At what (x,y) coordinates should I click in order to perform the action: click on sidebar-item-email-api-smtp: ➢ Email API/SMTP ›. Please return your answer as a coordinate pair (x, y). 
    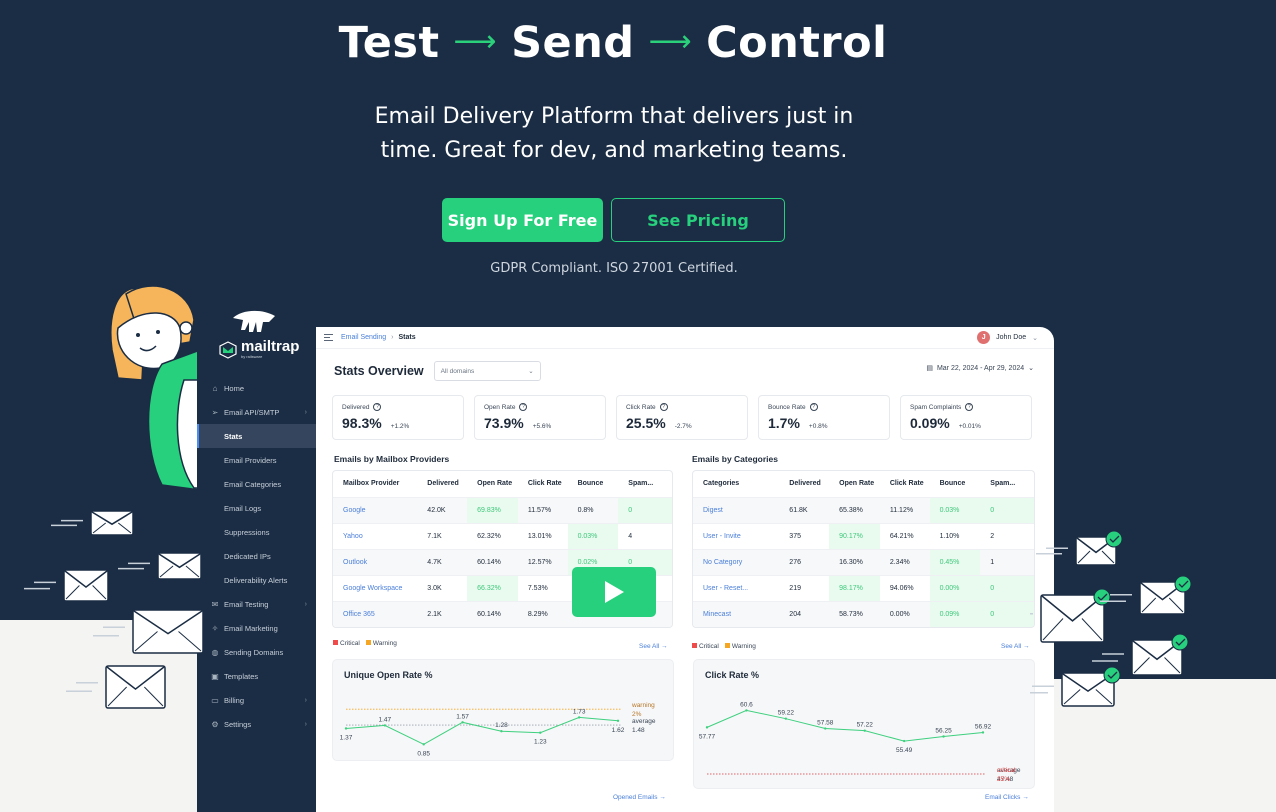
    Looking at the image, I should click on (257, 412).